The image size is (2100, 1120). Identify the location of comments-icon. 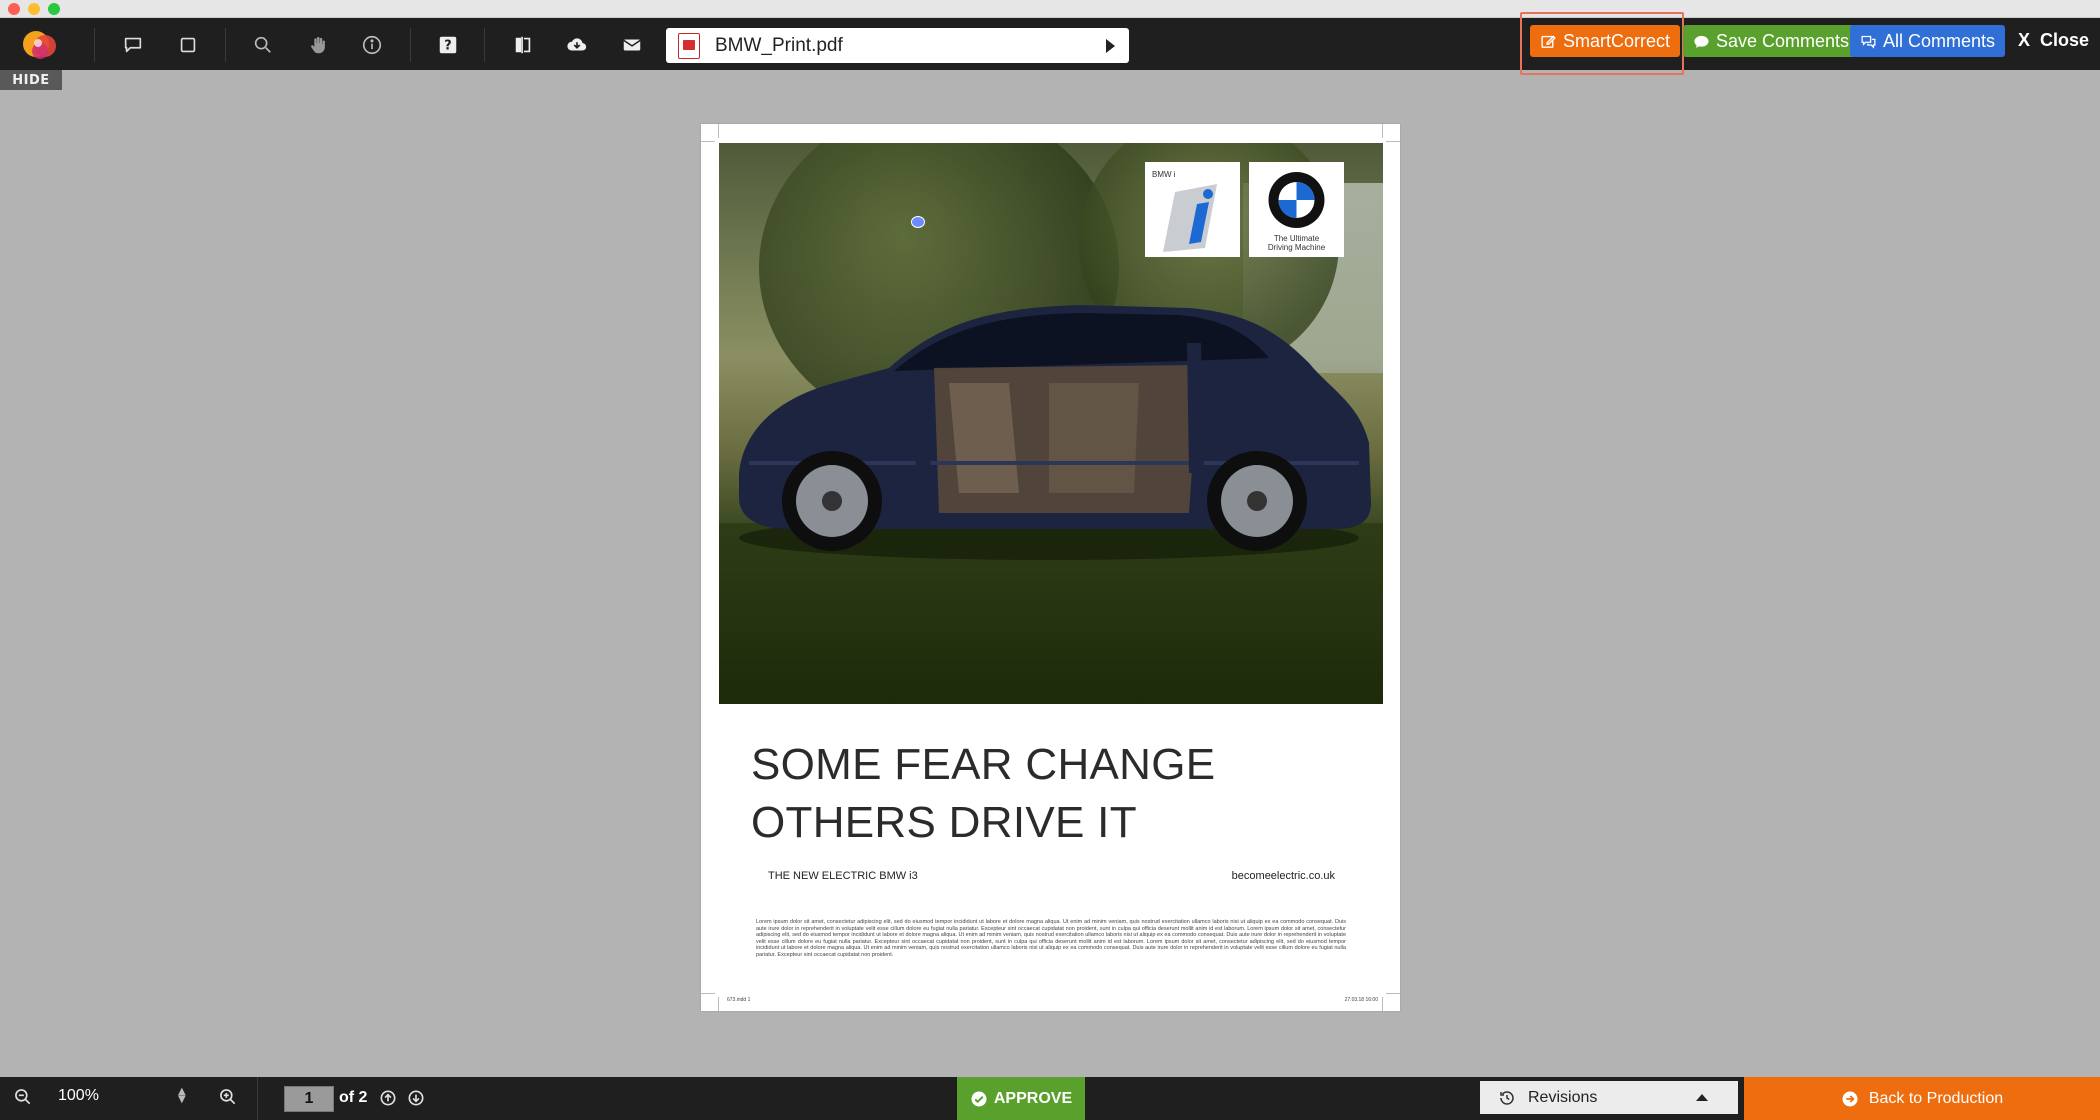
(1868, 42).